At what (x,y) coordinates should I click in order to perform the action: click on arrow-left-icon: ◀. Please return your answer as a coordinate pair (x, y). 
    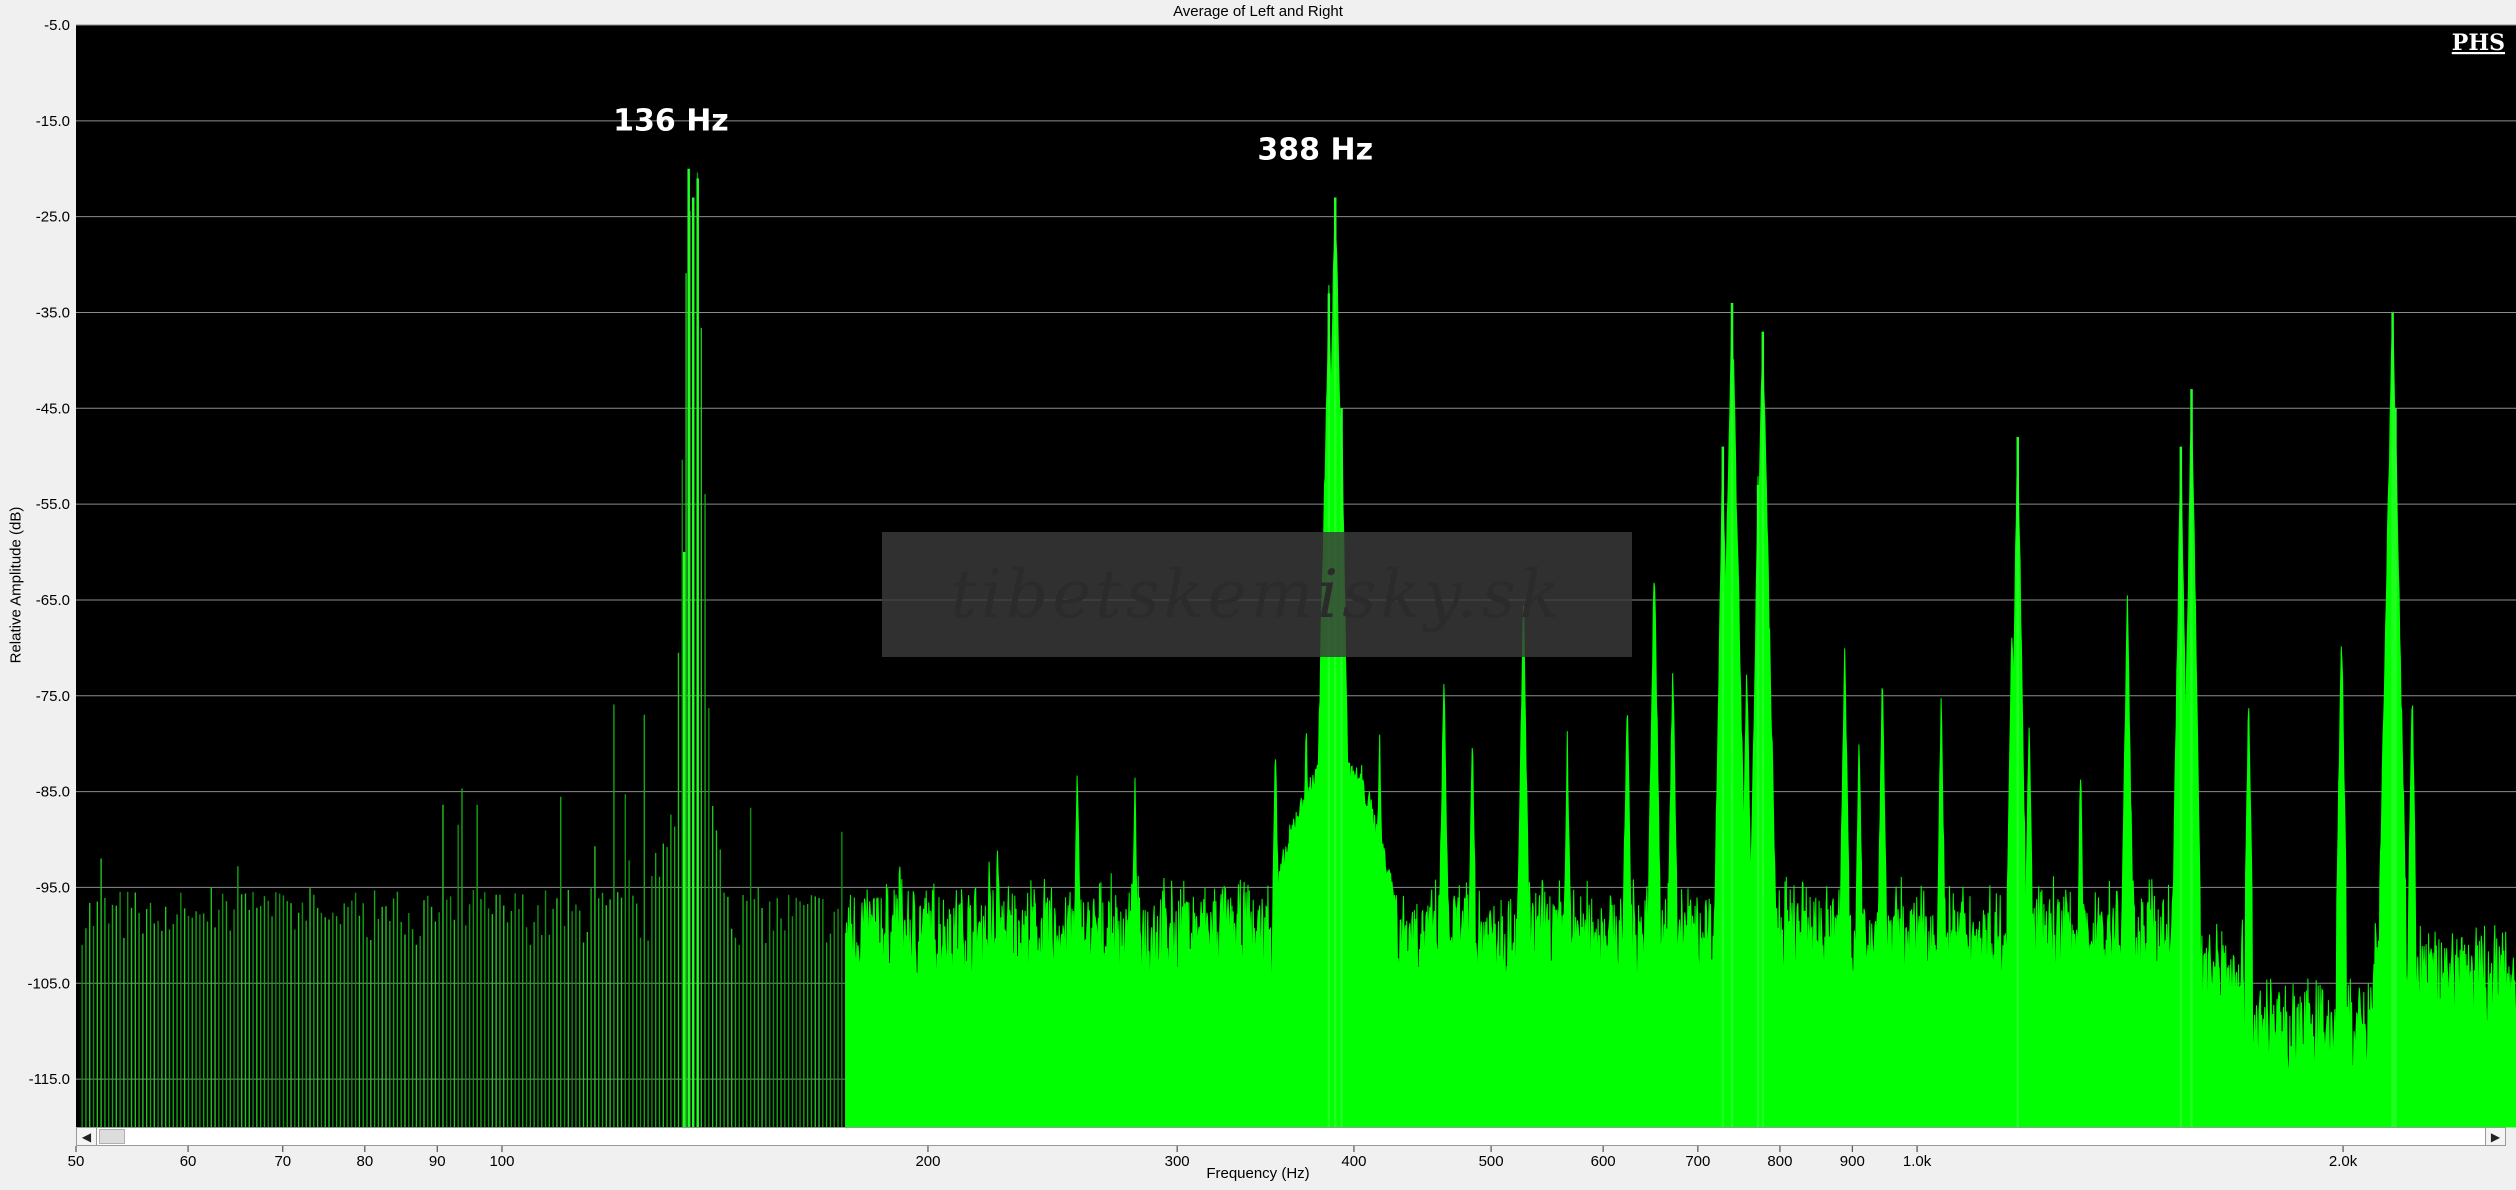
    Looking at the image, I should click on (87, 1136).